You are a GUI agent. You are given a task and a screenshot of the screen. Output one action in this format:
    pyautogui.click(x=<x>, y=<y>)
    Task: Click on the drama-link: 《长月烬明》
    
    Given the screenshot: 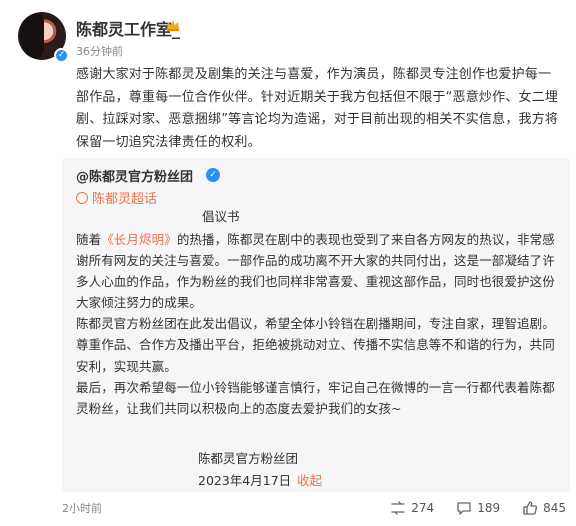 What is the action you would take?
    pyautogui.click(x=139, y=239)
    